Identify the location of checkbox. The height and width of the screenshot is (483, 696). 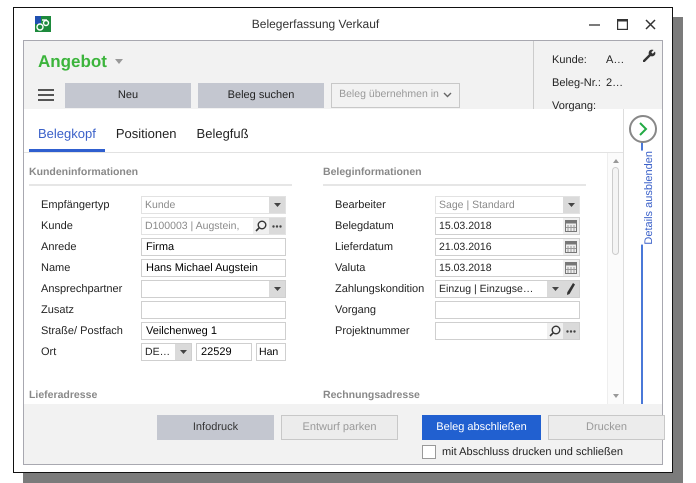
(429, 452).